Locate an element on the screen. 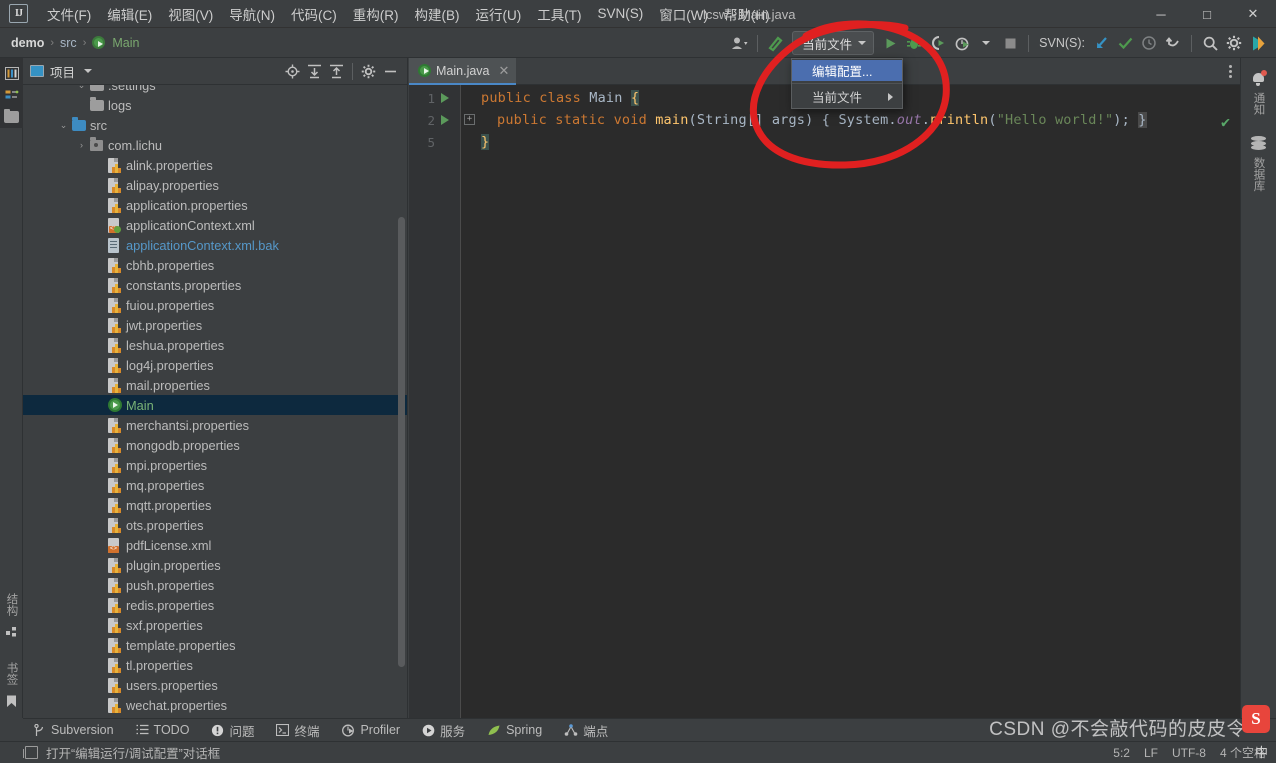 Image resolution: width=1276 pixels, height=763 pixels. project-tree-scrollbar is located at coordinates (401, 442).